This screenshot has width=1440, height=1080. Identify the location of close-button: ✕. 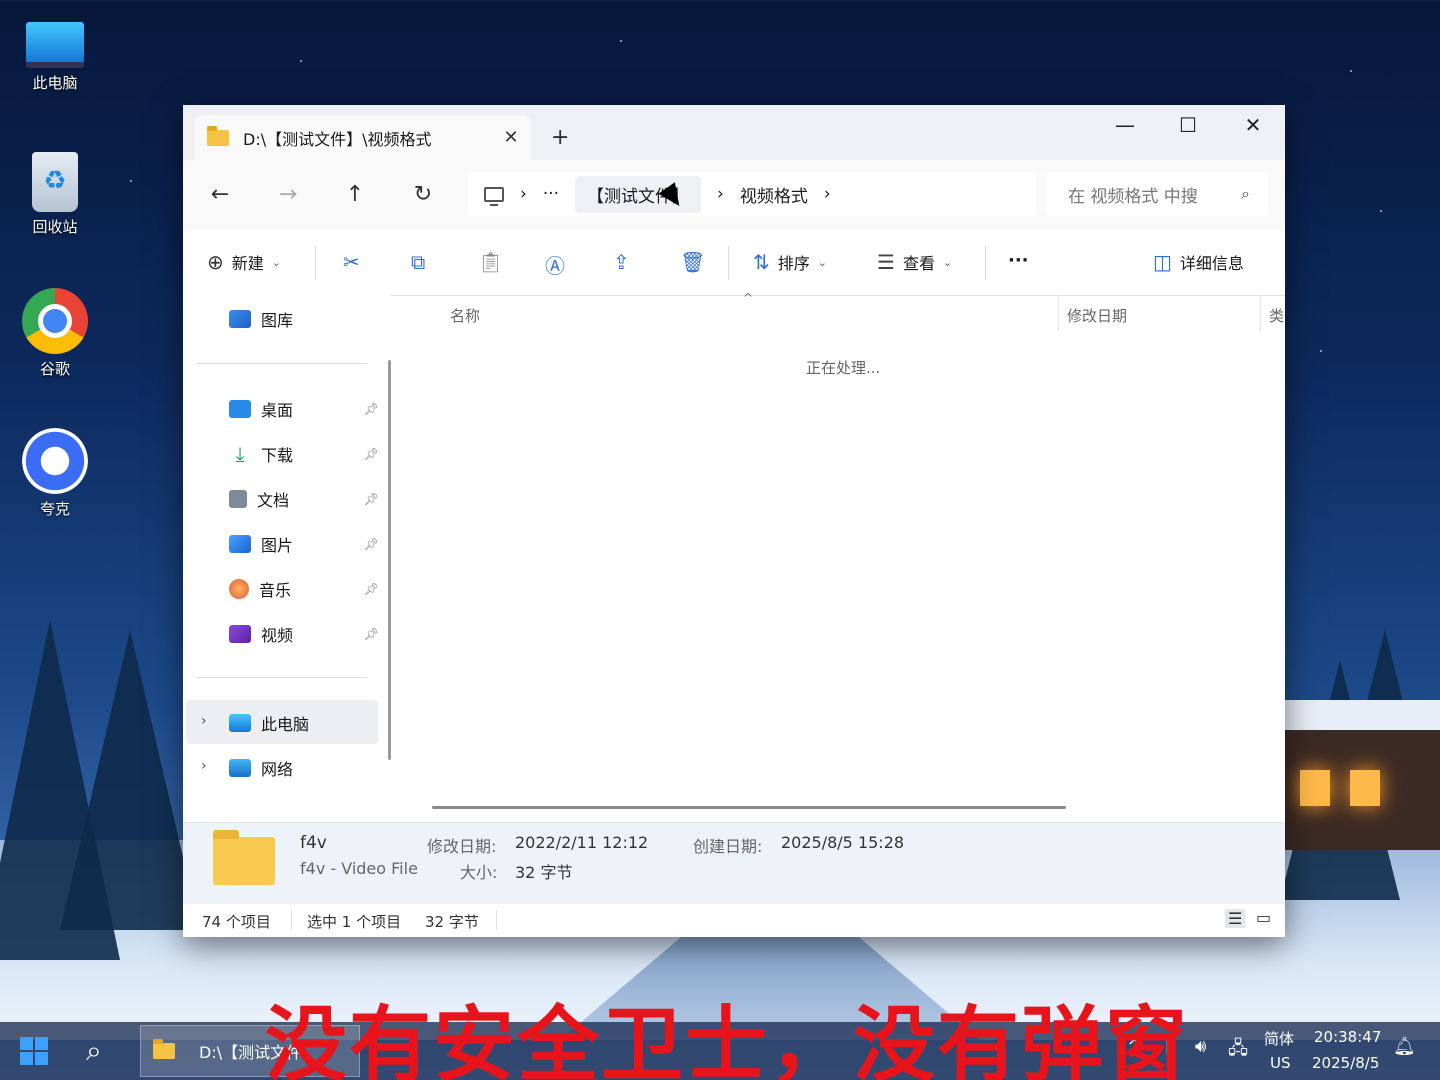
(1253, 125).